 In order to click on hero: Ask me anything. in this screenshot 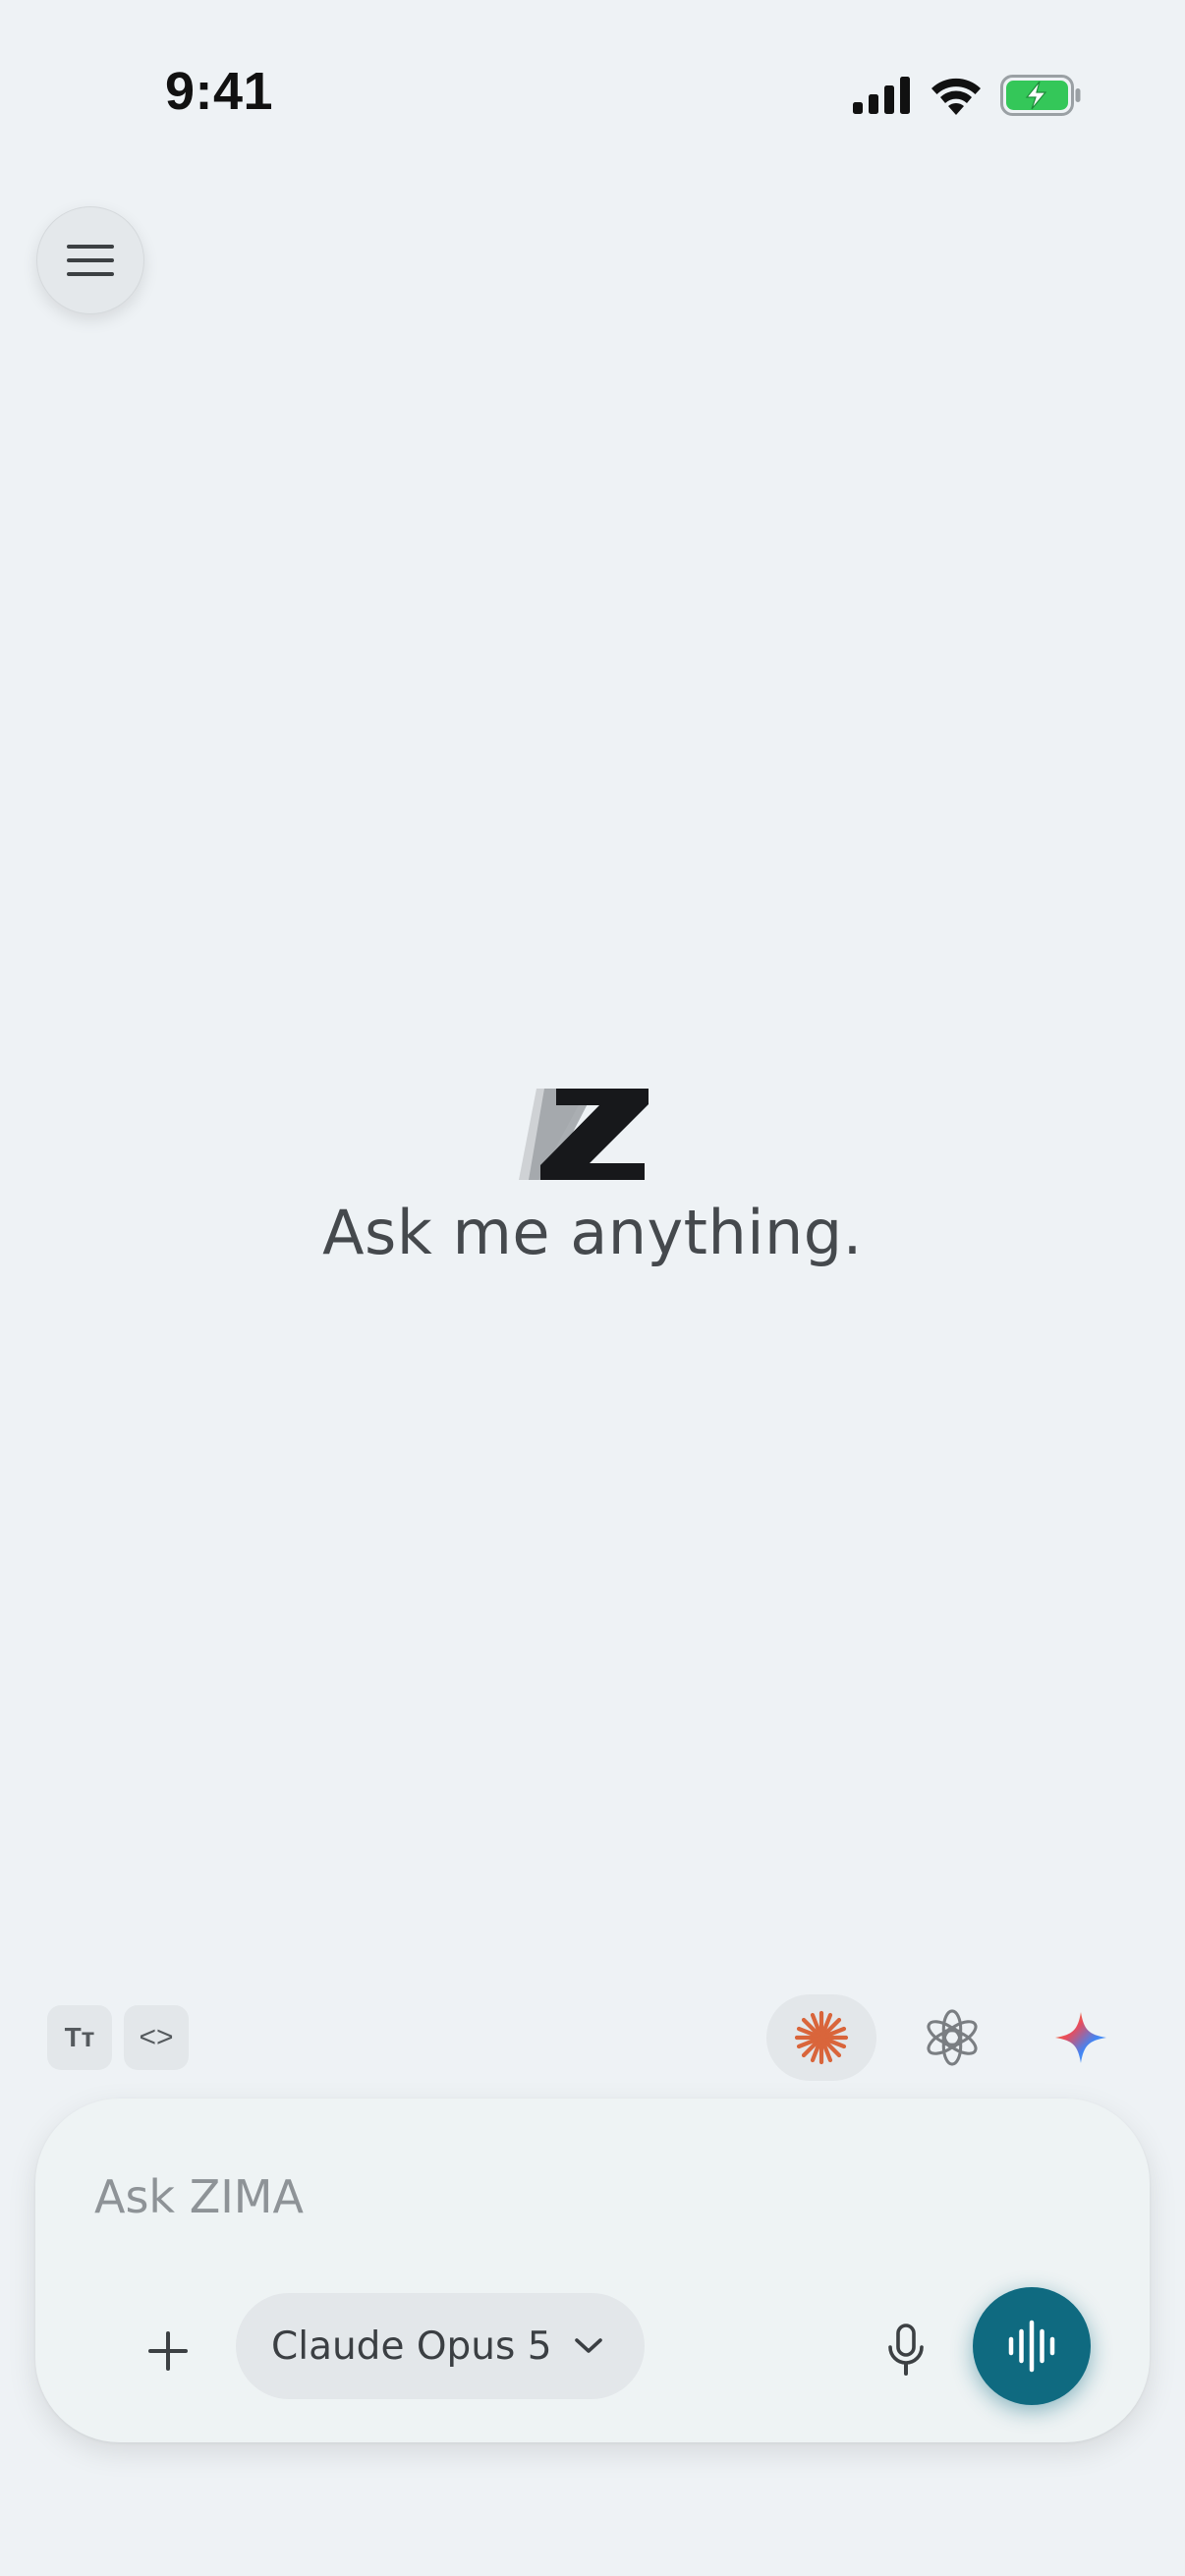, I will do `click(592, 1174)`.